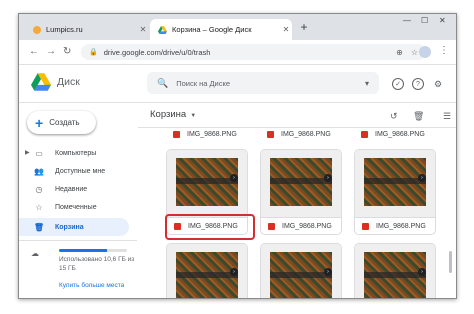  I want to click on sidebar-divider, so click(78, 240).